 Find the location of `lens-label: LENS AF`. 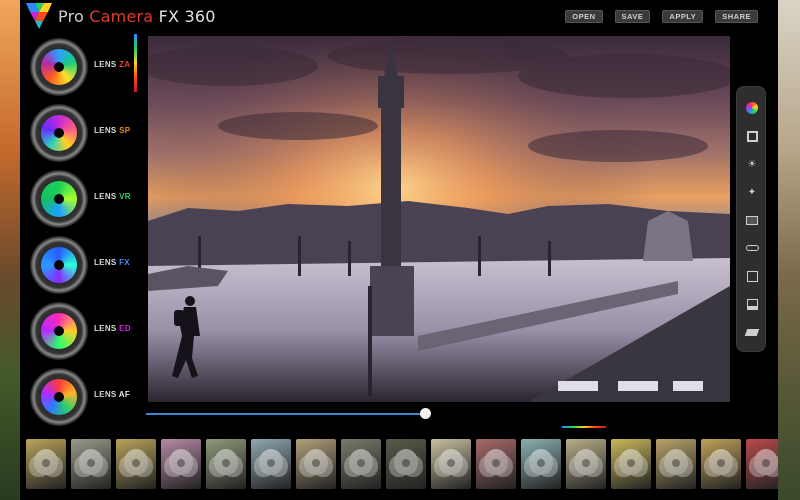

lens-label: LENS AF is located at coordinates (112, 394).